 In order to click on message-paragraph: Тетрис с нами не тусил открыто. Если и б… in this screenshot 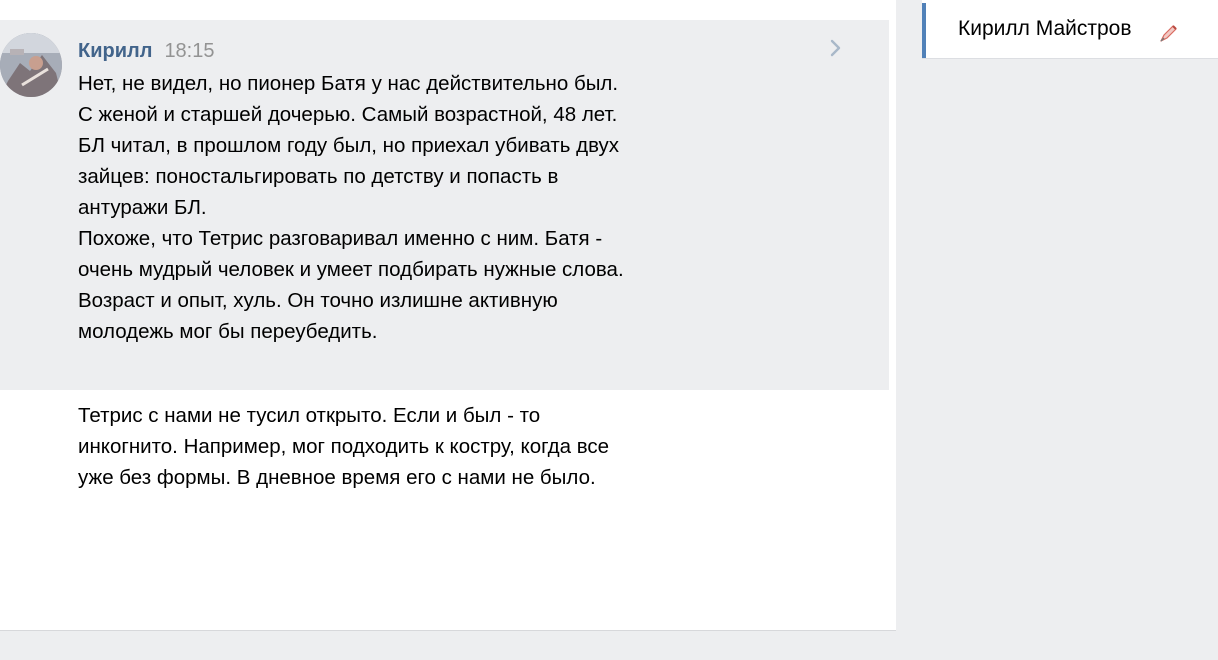, I will do `click(344, 446)`.